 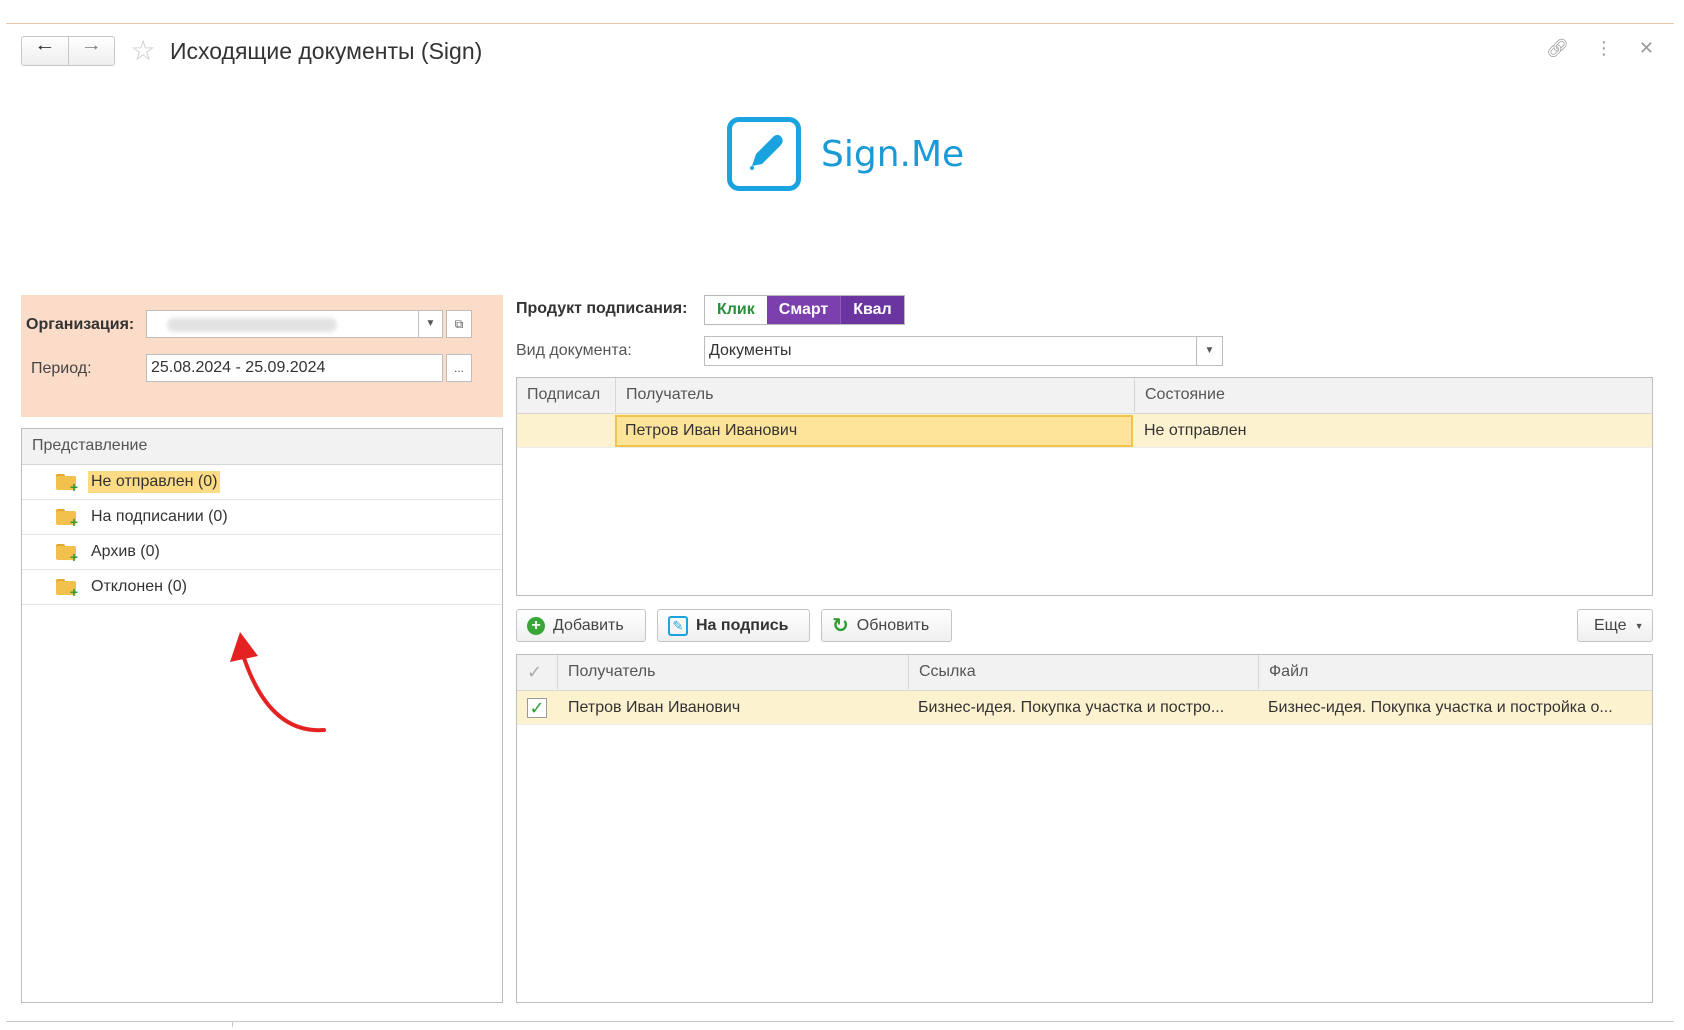 I want to click on nav-button-group: 🠀 🠂, so click(x=68, y=51).